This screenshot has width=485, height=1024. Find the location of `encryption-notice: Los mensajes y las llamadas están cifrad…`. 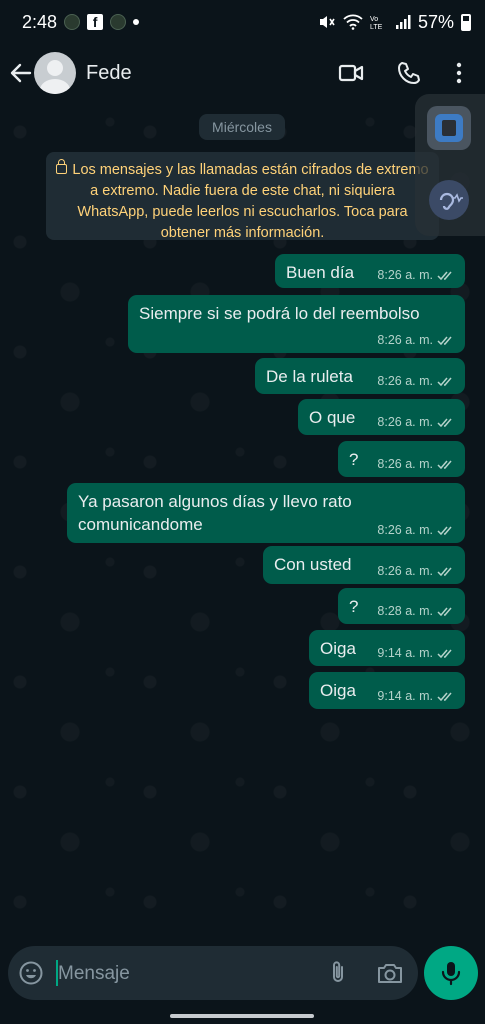

encryption-notice: Los mensajes y las llamadas están cifrad… is located at coordinates (242, 196).